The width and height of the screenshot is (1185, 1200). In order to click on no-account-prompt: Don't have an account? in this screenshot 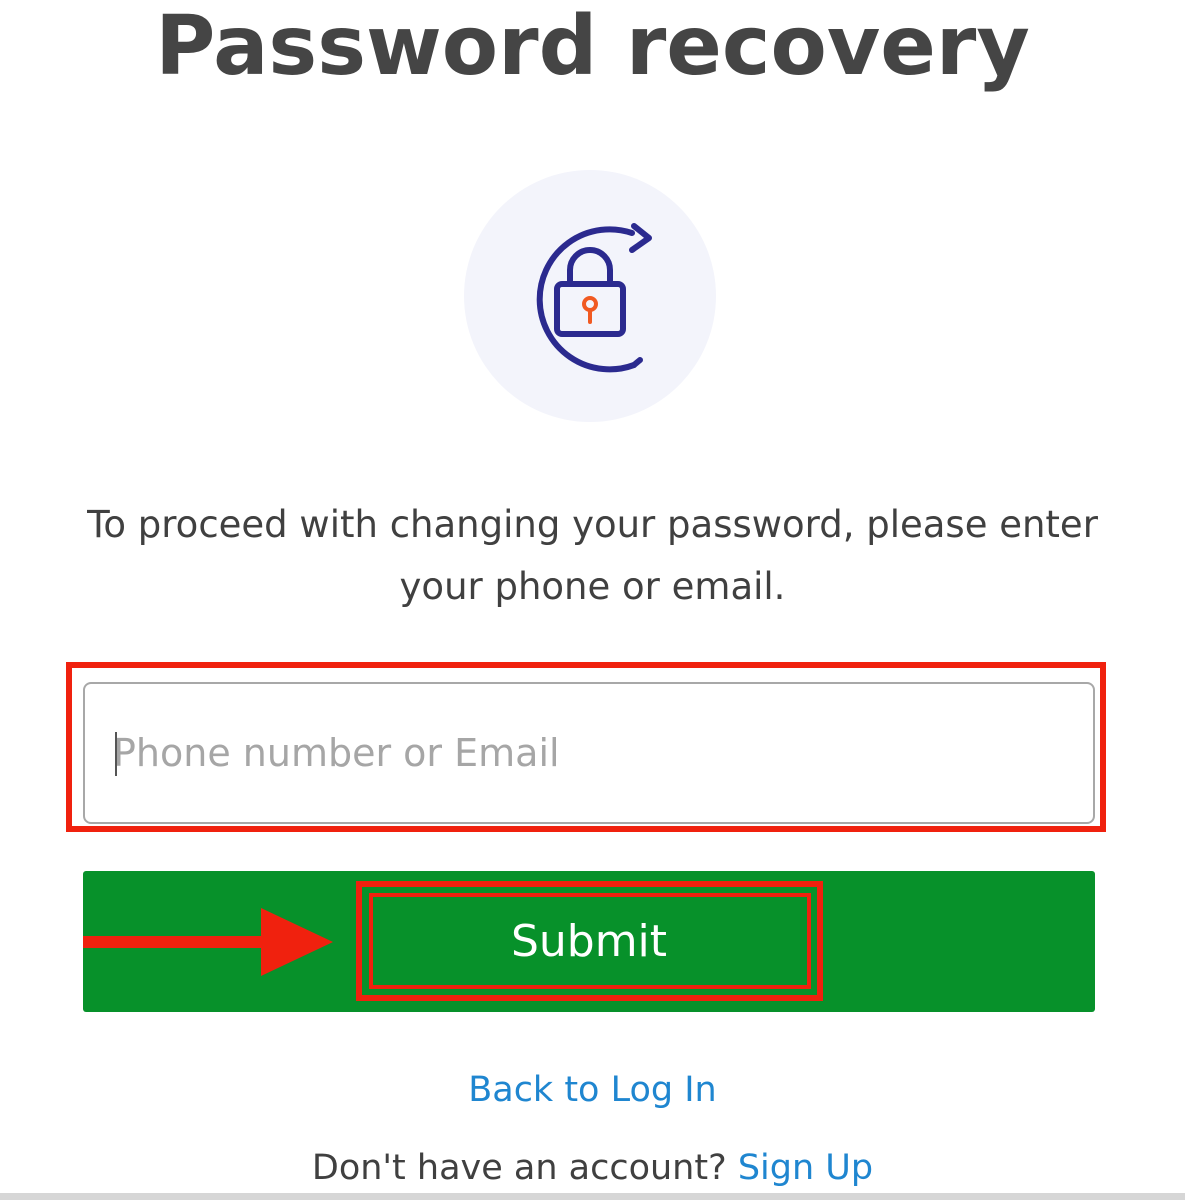, I will do `click(519, 1168)`.